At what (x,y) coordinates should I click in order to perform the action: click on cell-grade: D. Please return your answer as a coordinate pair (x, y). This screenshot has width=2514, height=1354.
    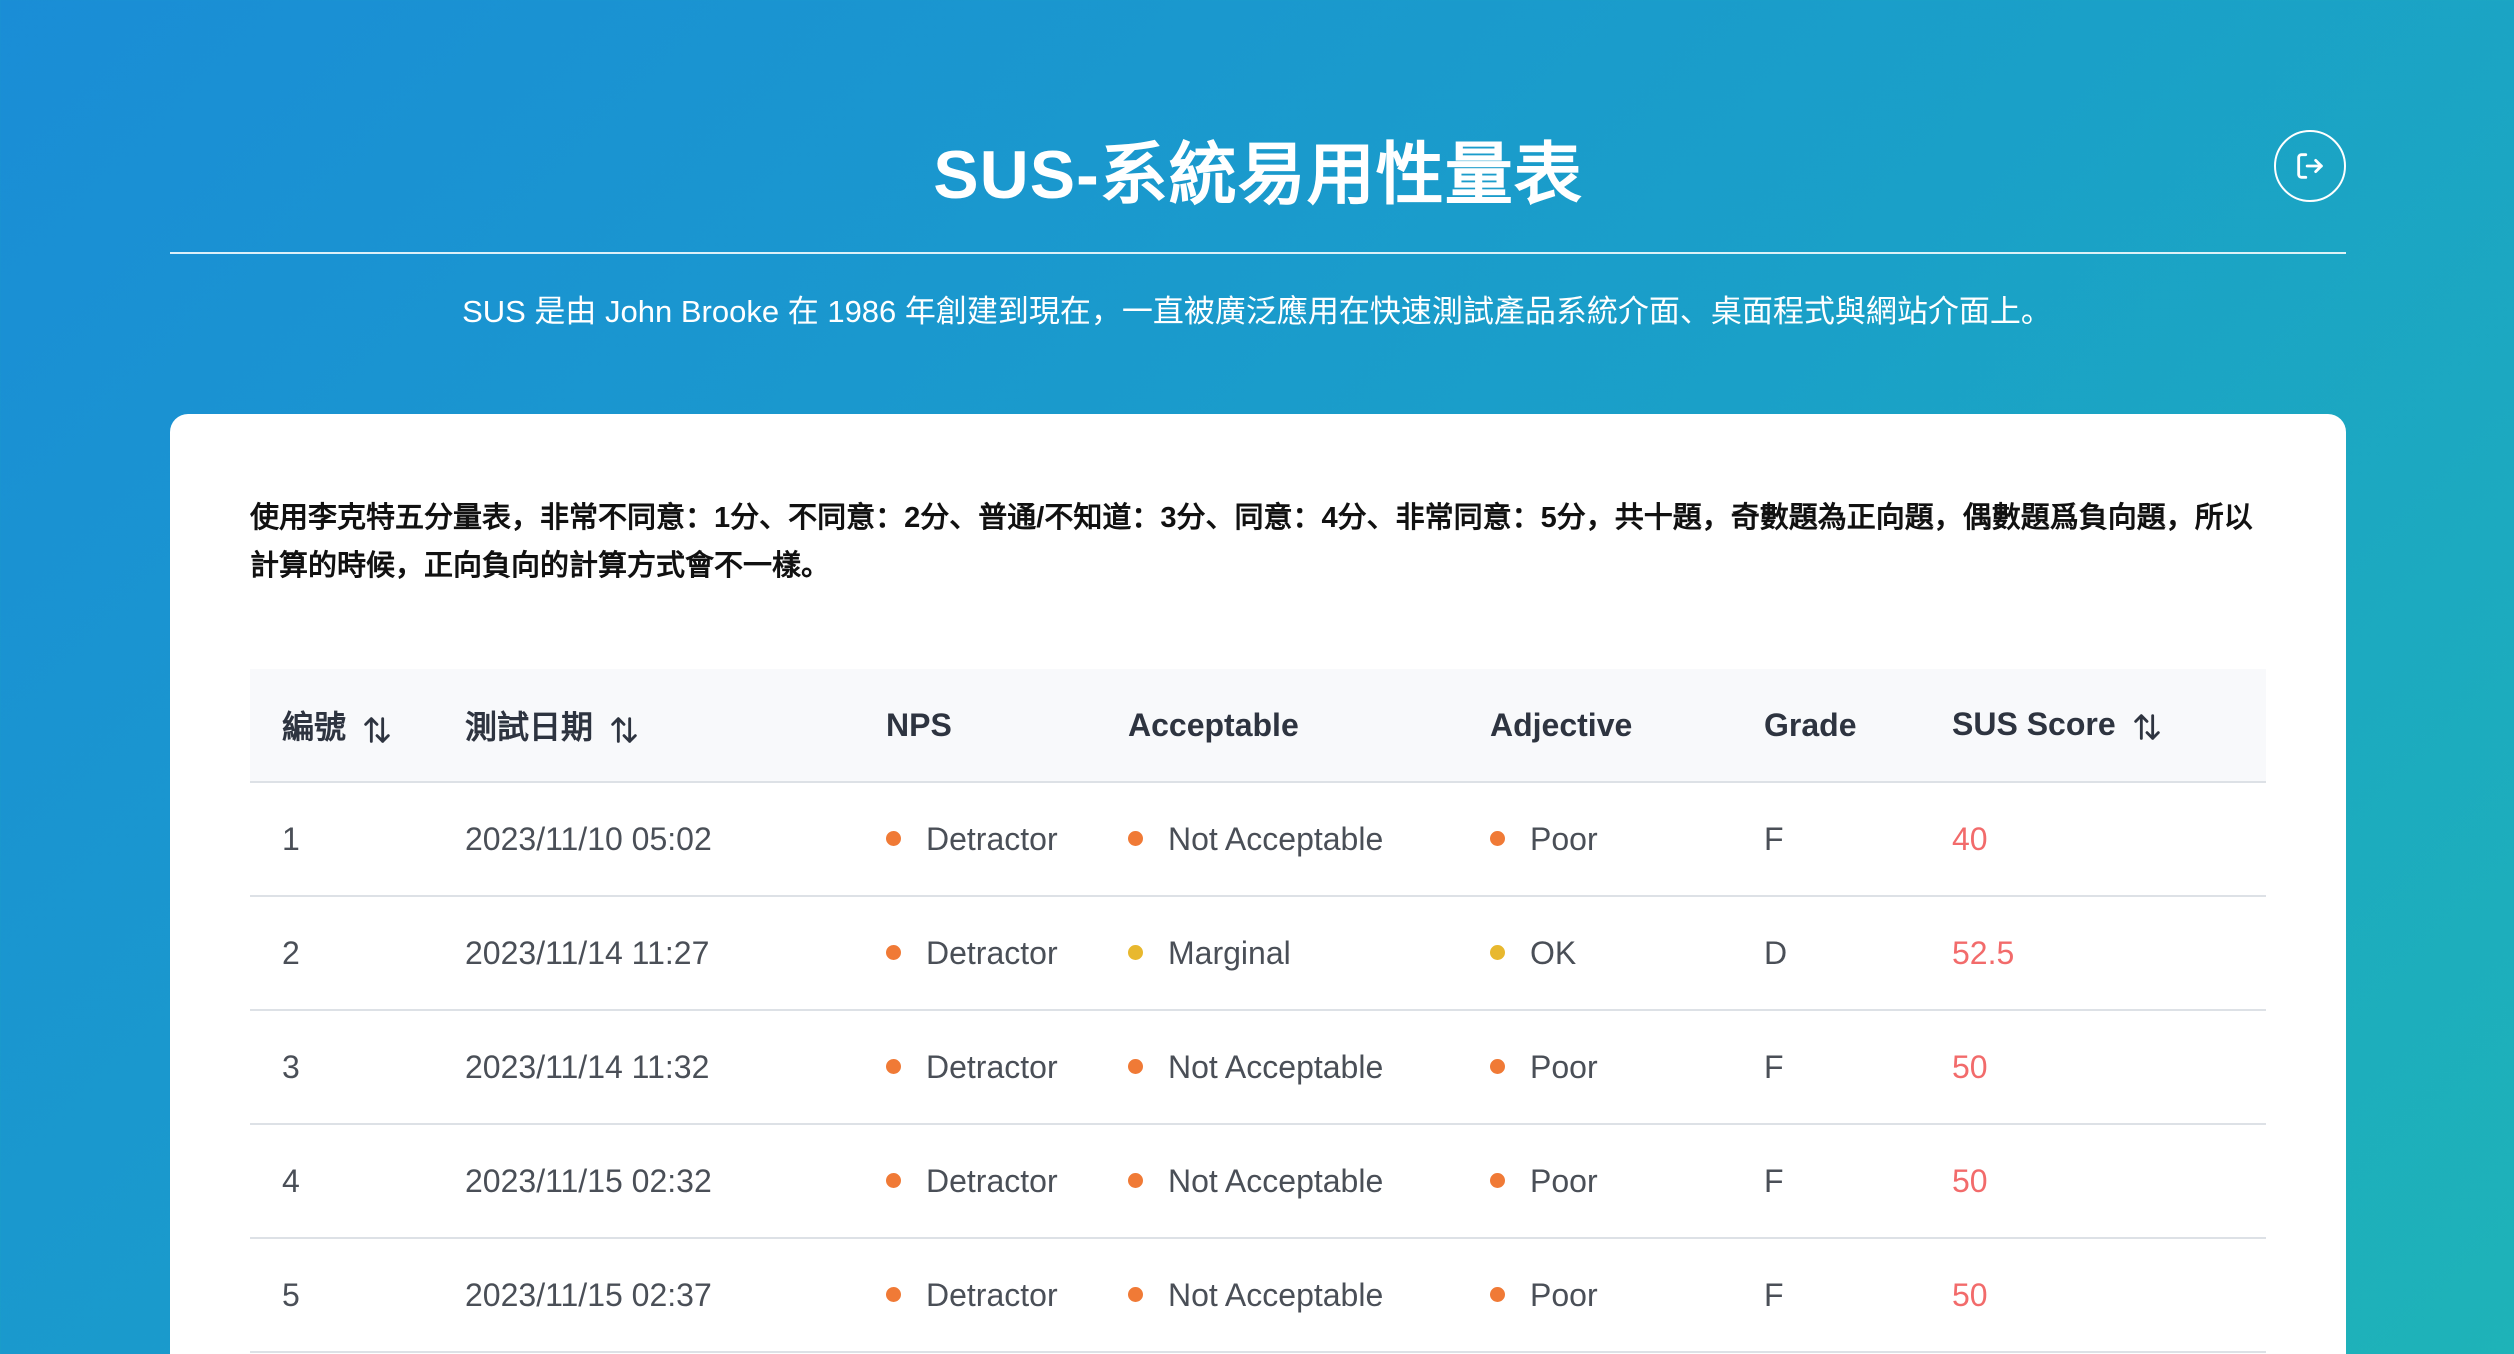
    Looking at the image, I should click on (1826, 953).